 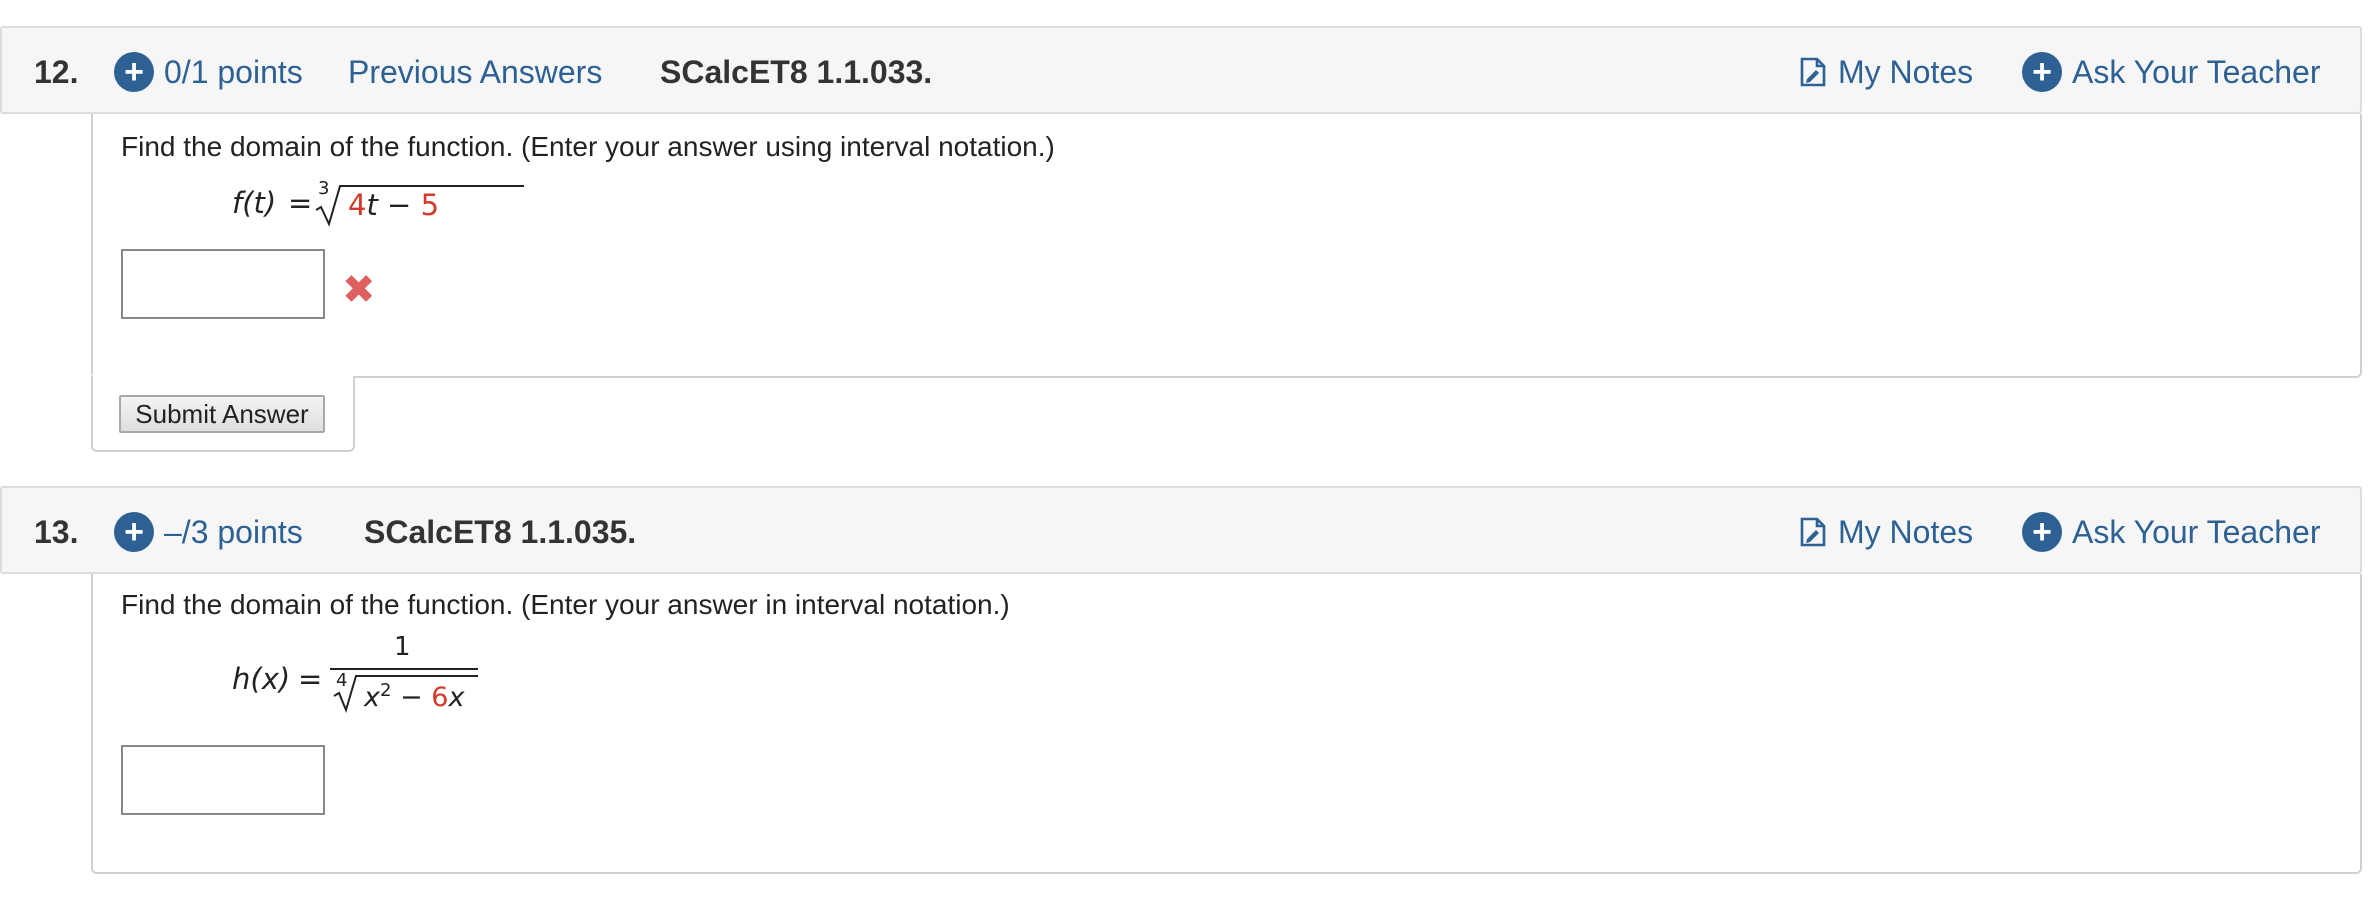 I want to click on fraction-bar, so click(x=404, y=669).